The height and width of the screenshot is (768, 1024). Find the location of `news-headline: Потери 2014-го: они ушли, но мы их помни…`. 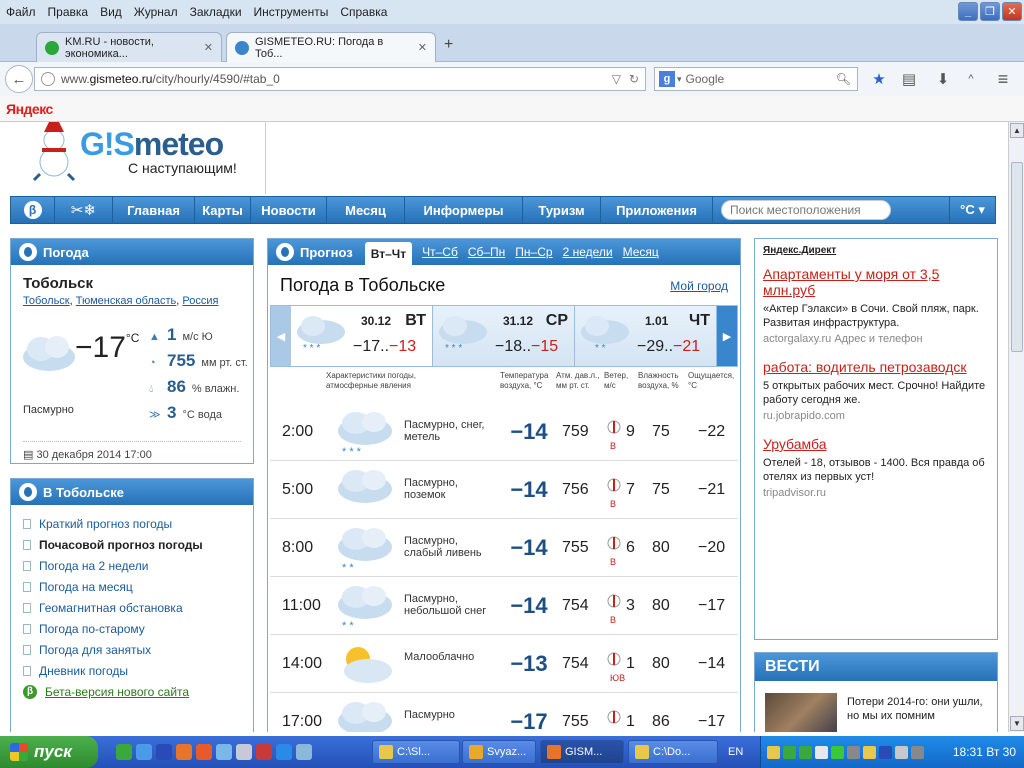

news-headline: Потери 2014-го: они ушли, но мы их помни… is located at coordinates (920, 709).